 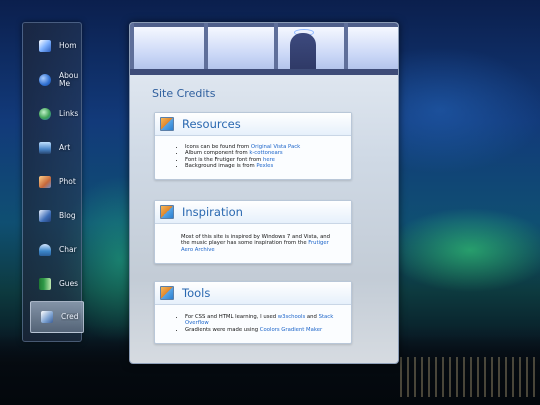 What do you see at coordinates (45, 284) in the screenshot?
I see `book-icon` at bounding box center [45, 284].